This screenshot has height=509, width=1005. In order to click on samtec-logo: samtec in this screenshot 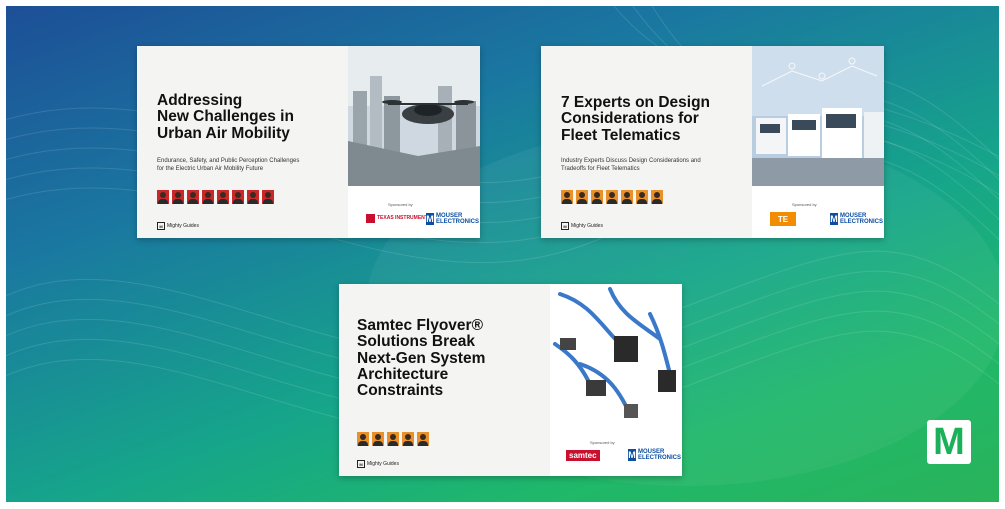, I will do `click(583, 455)`.